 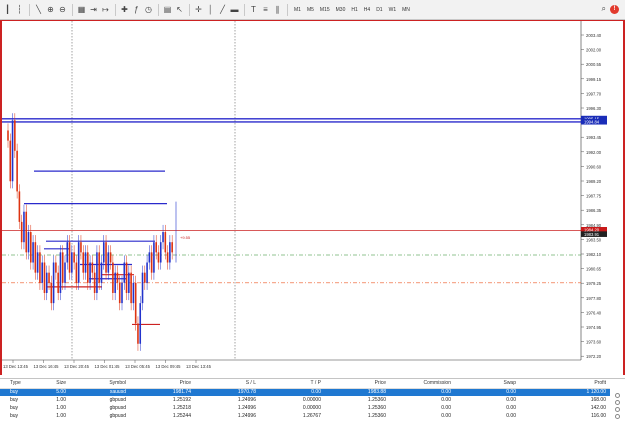 What do you see at coordinates (210, 10) in the screenshot?
I see `vertical-line-icon: │` at bounding box center [210, 10].